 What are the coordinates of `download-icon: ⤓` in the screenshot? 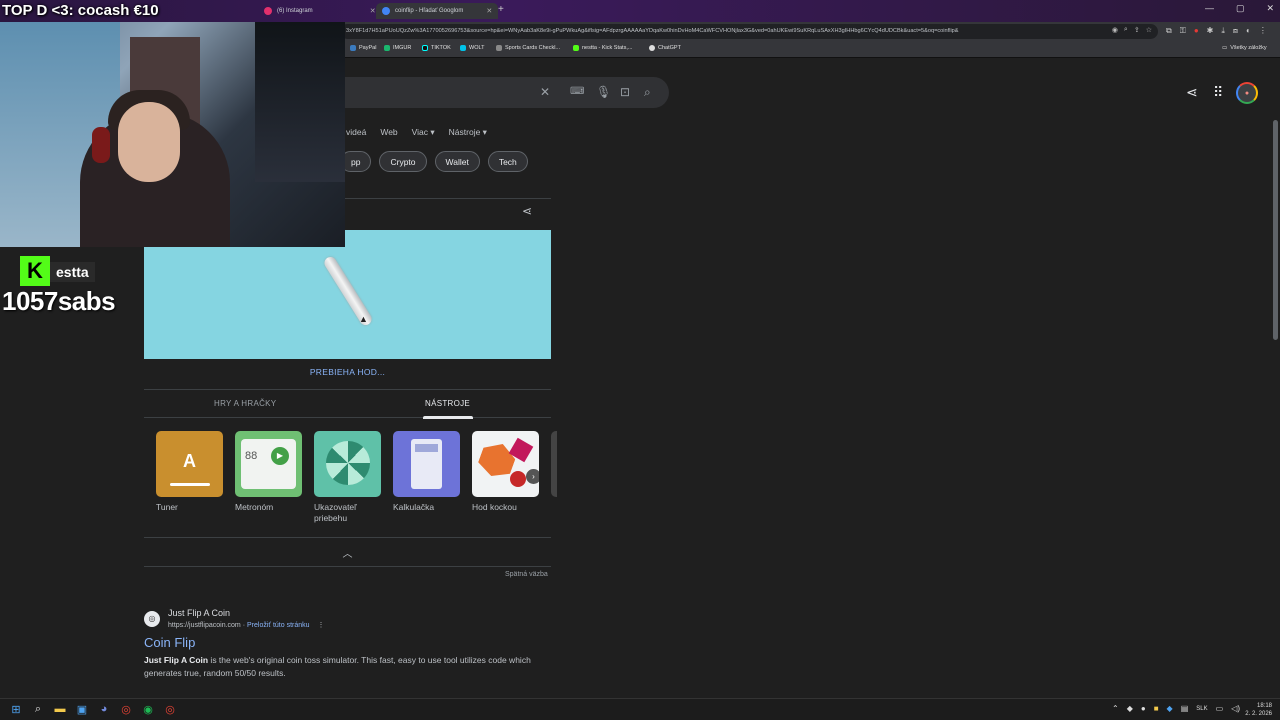 It's located at (1223, 31).